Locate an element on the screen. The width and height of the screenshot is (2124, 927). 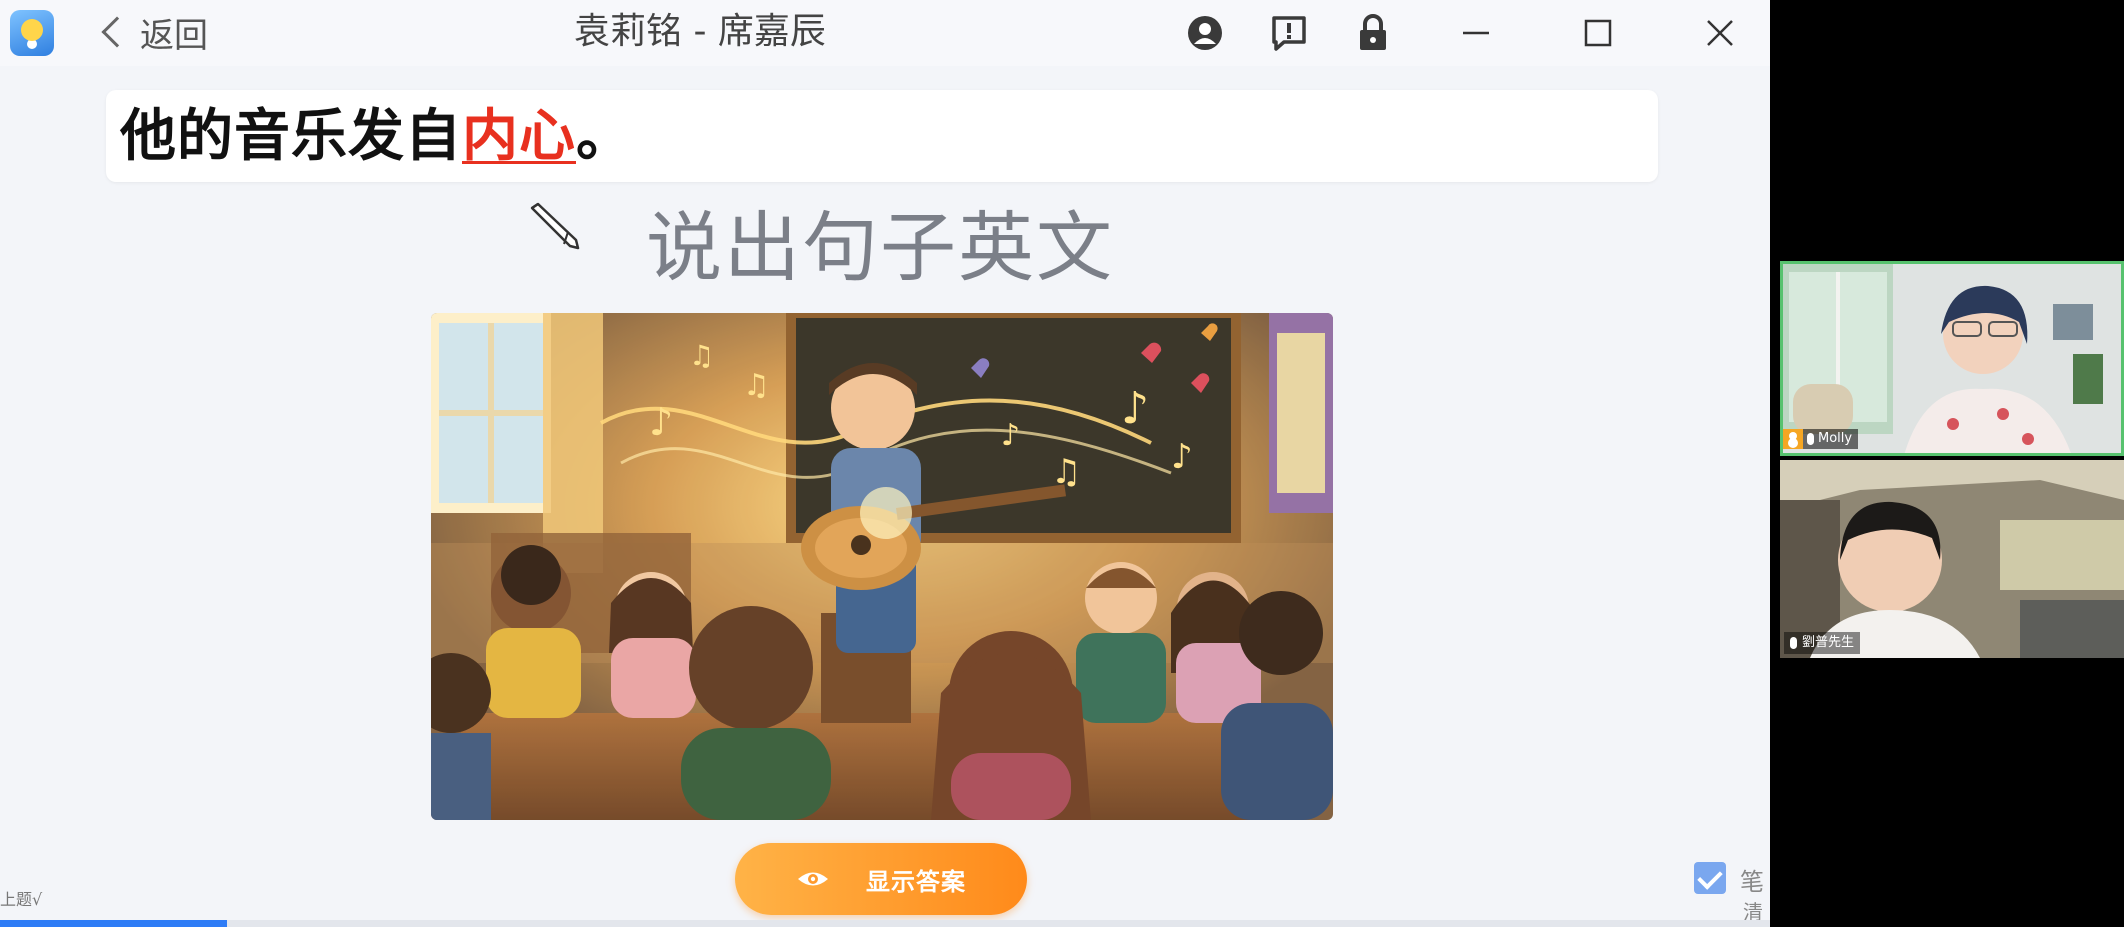
show-answer-label: 显示答案 is located at coordinates (916, 881).